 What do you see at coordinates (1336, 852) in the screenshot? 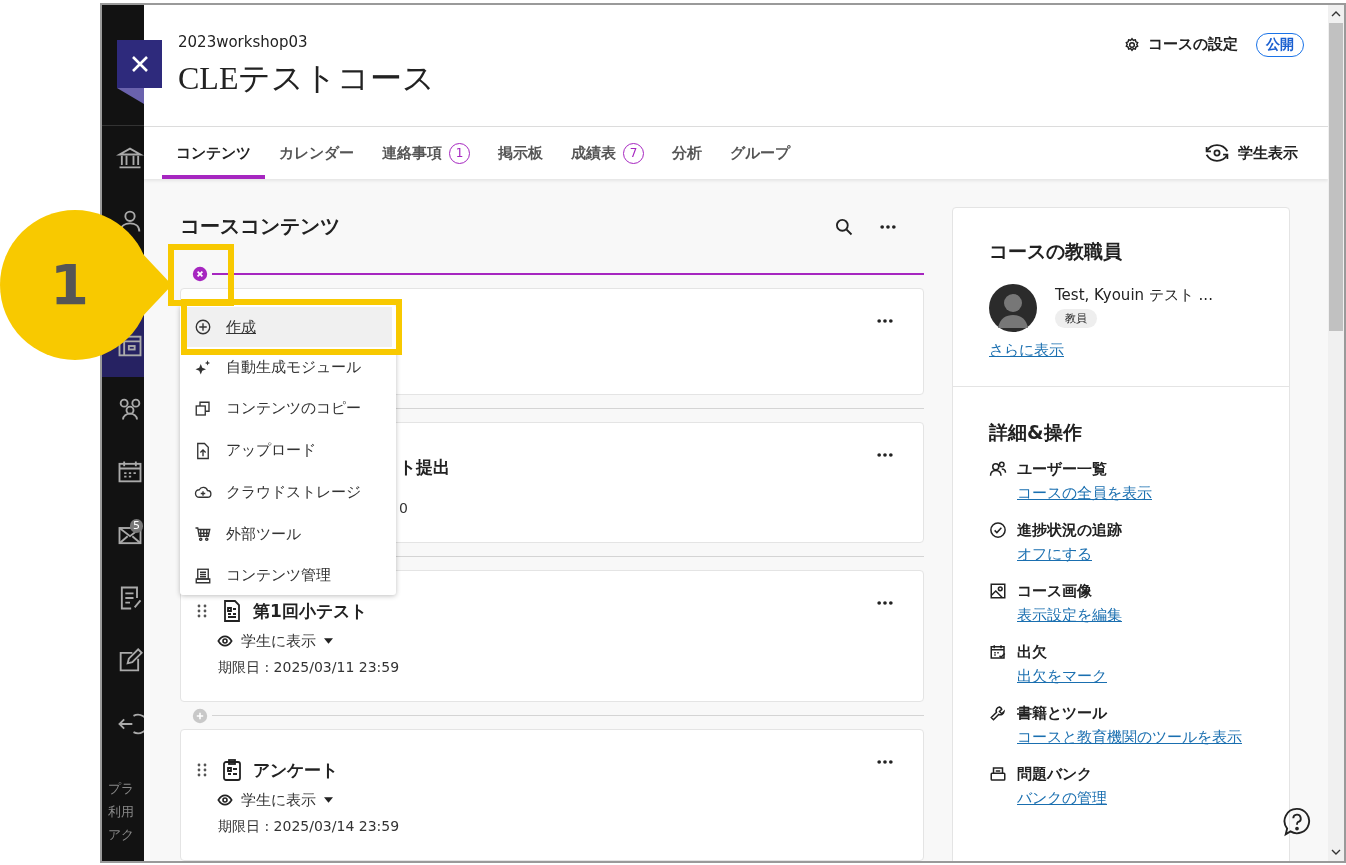
I see `scroll-down-icon` at bounding box center [1336, 852].